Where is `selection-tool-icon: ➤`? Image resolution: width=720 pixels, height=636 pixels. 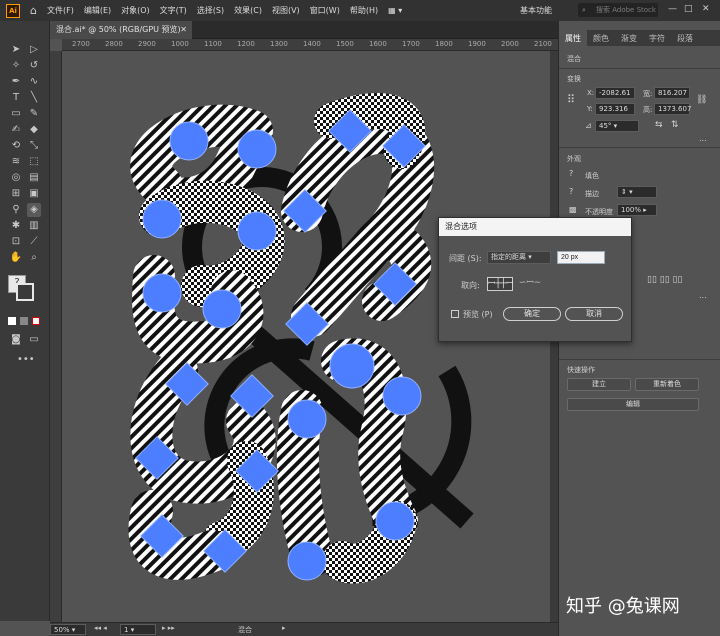 selection-tool-icon: ➤ is located at coordinates (16, 50).